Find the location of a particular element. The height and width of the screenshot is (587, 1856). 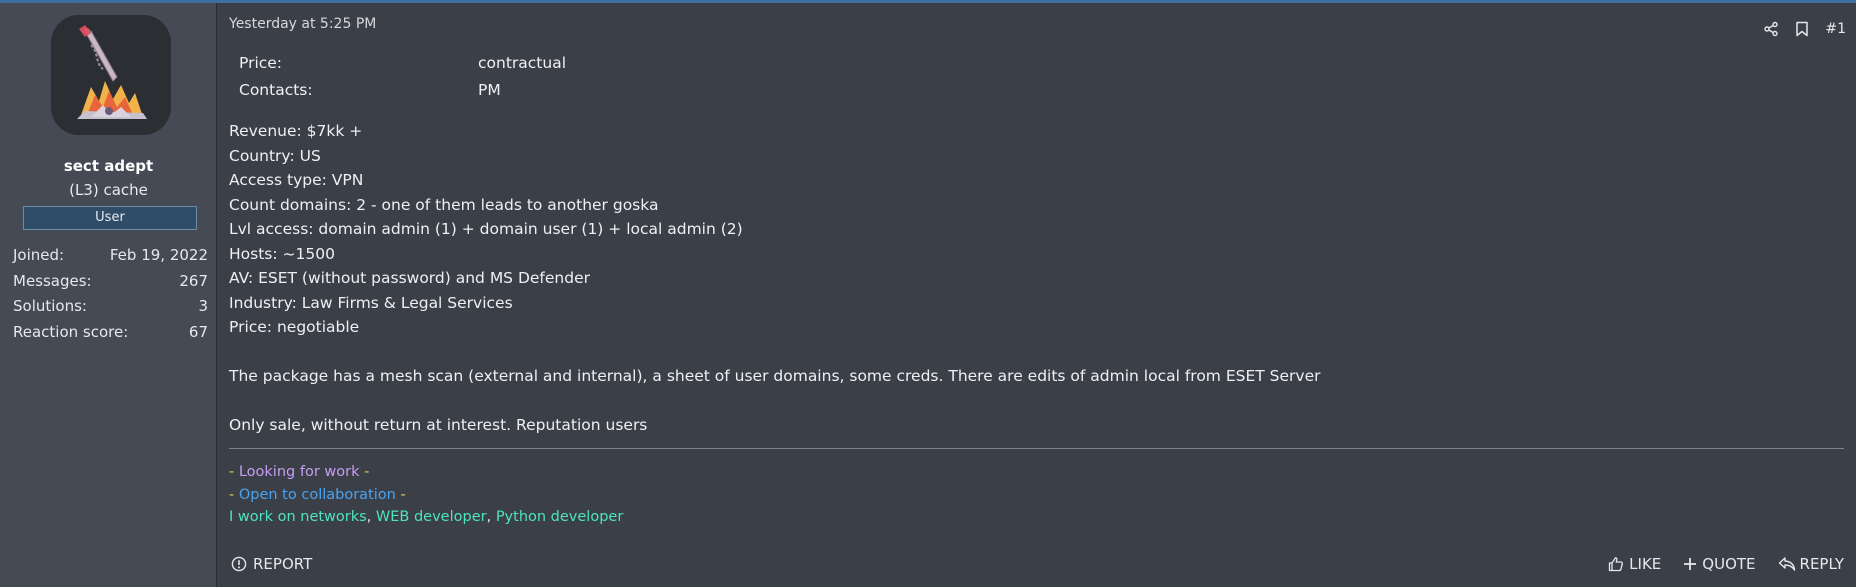

stat-label: Reaction score: is located at coordinates (71, 331).